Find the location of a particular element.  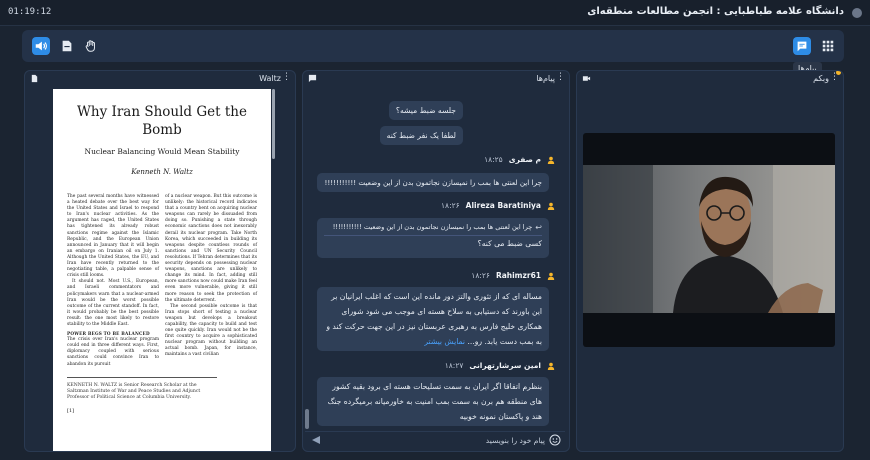

chat-panel-label: پیام‌ها is located at coordinates (545, 78).